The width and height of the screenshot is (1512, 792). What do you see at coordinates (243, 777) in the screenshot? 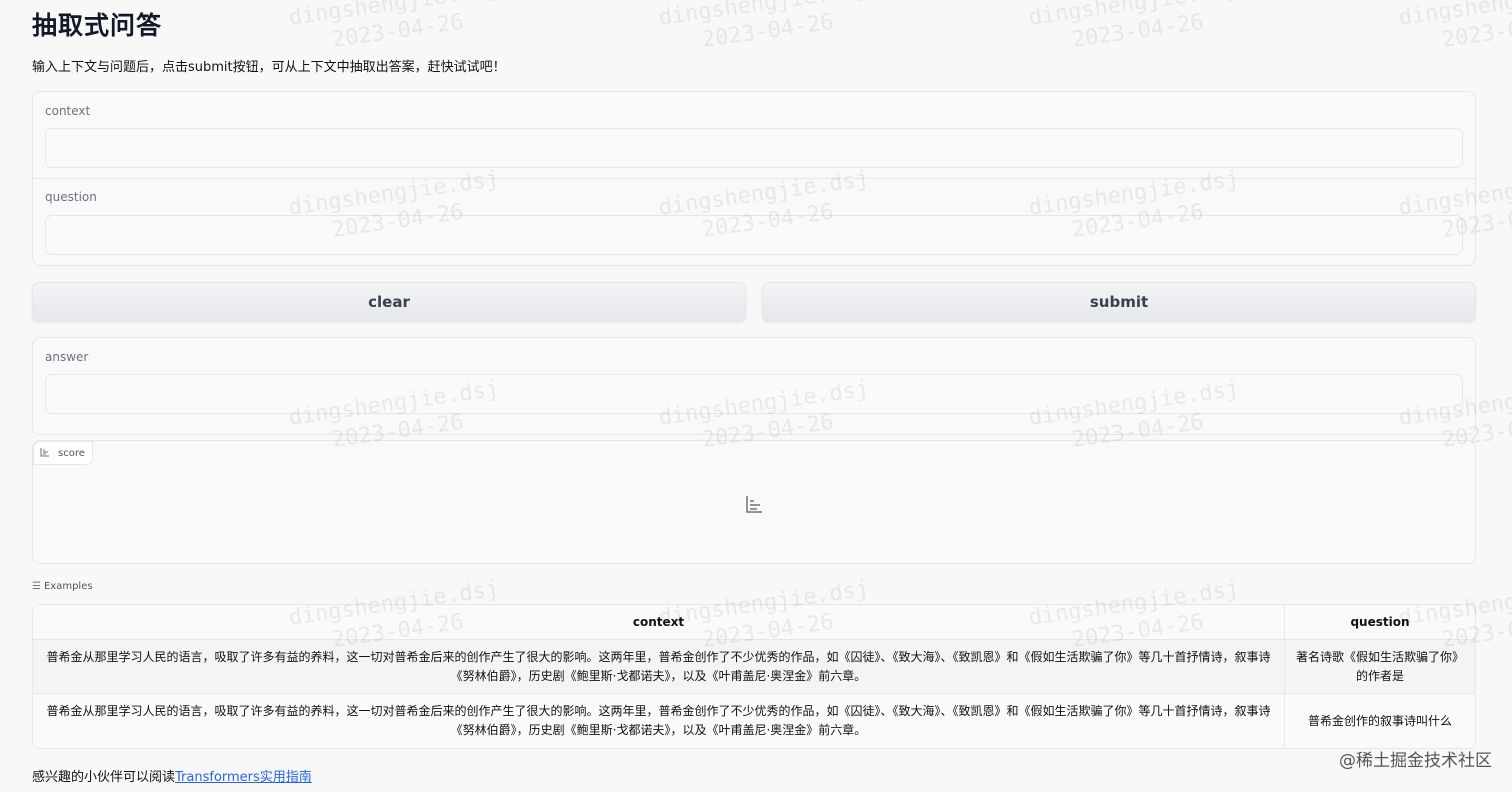
I see `footer-link: Transformers实用指南` at bounding box center [243, 777].